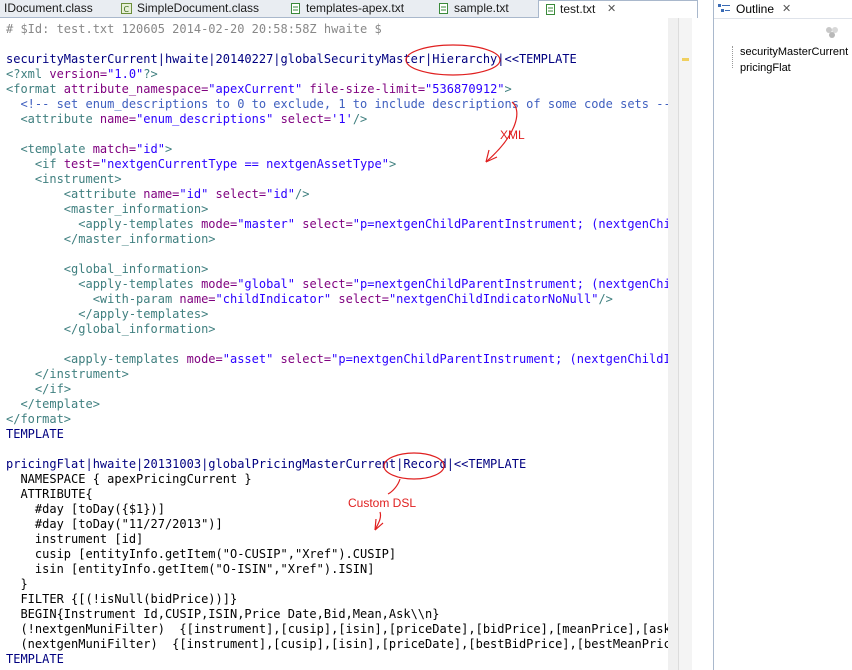 The height and width of the screenshot is (670, 852). What do you see at coordinates (685, 344) in the screenshot?
I see `overview-ruler` at bounding box center [685, 344].